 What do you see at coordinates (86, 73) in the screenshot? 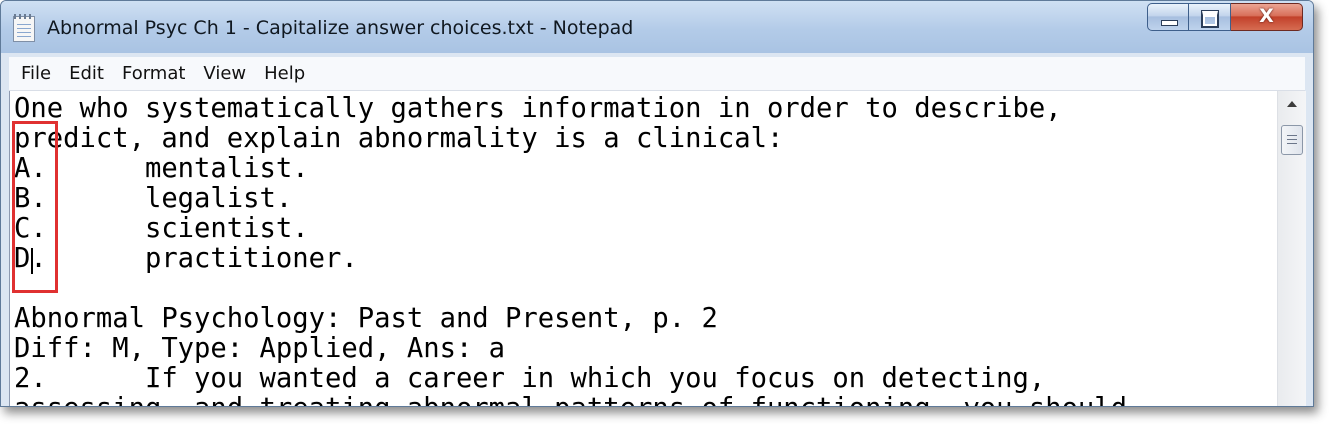
I see `menu-edit: Edit` at bounding box center [86, 73].